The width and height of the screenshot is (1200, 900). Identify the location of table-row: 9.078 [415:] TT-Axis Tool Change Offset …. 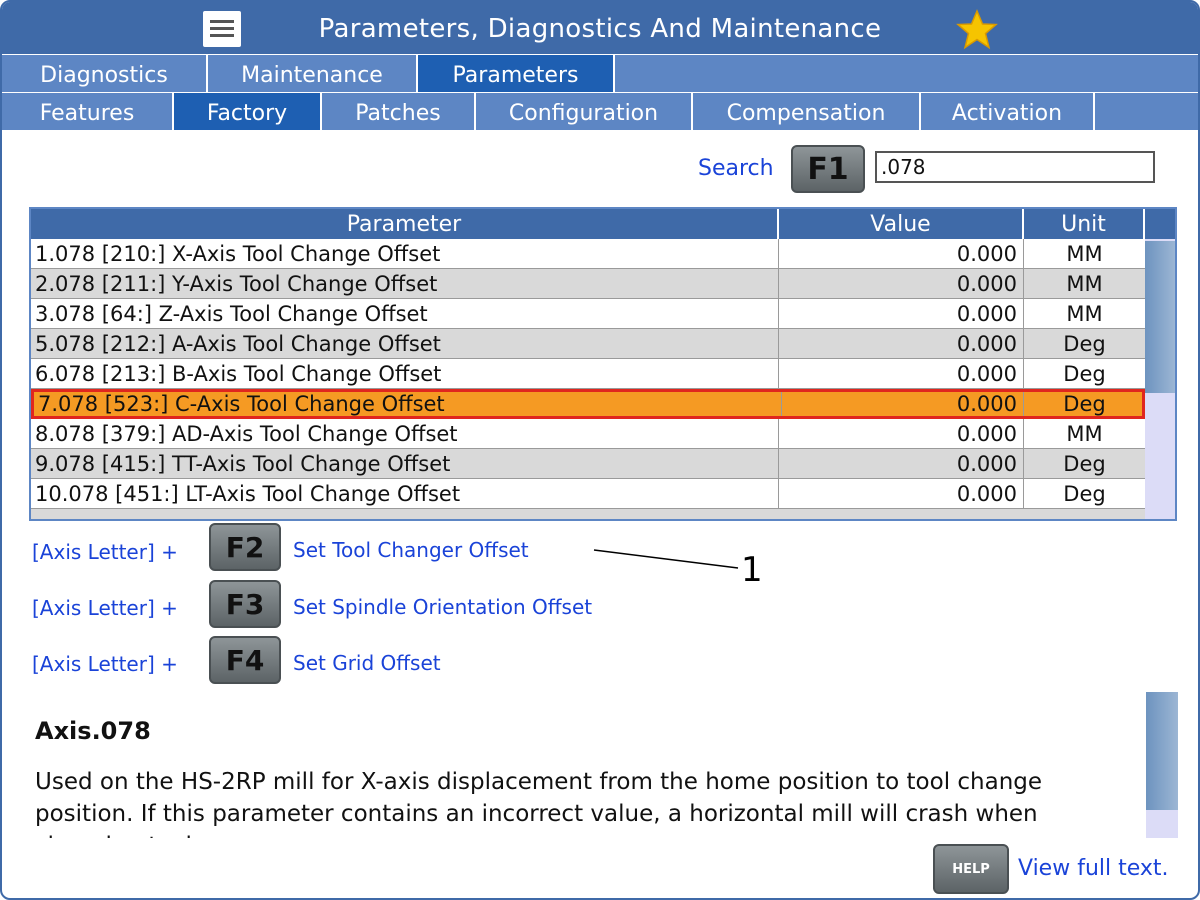
(588, 464).